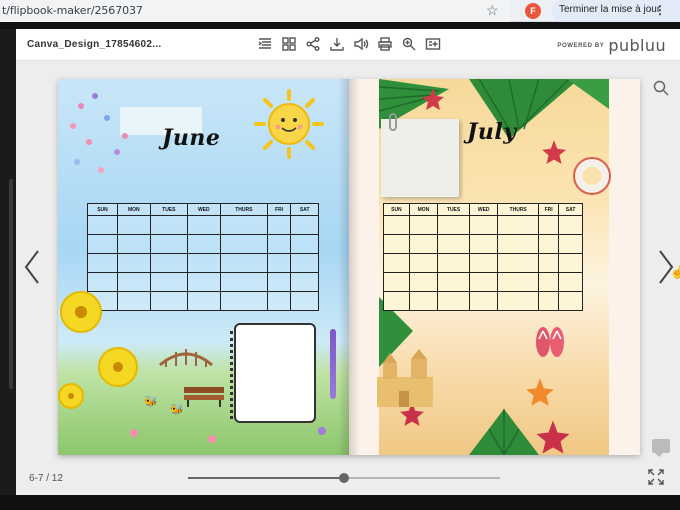 The width and height of the screenshot is (680, 510). Describe the element at coordinates (661, 88) in the screenshot. I see `search-icon` at that location.